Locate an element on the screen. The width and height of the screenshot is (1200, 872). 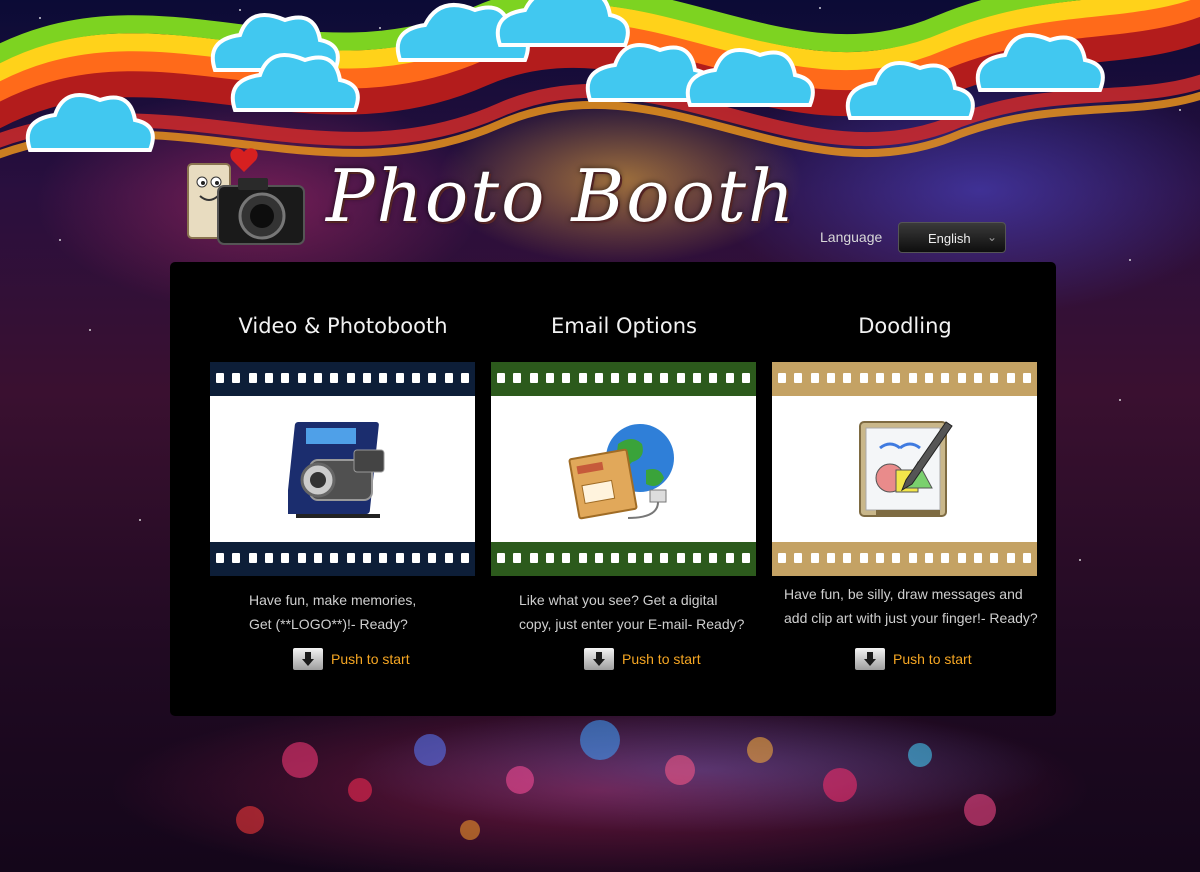
chevron-down-icon: ⌄ is located at coordinates (991, 237).